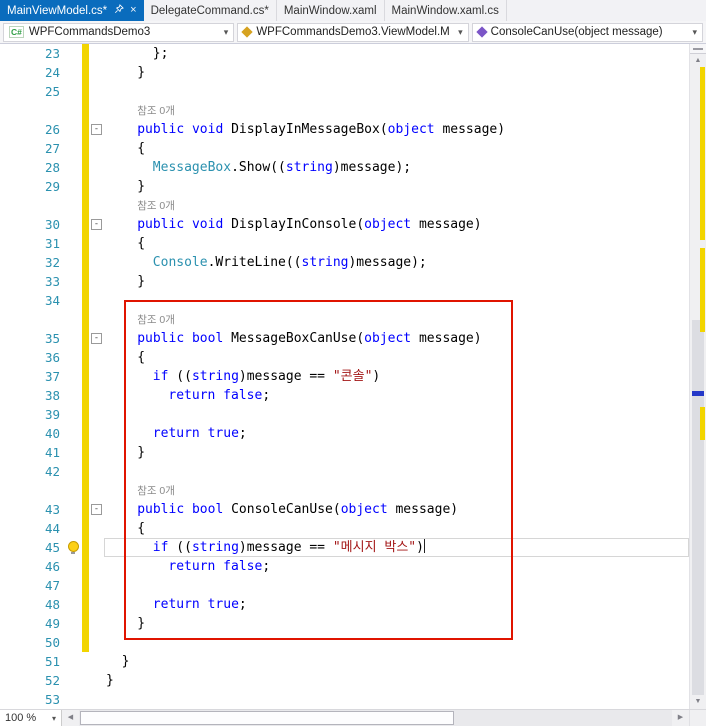  I want to click on code-token: string, so click(325, 262).